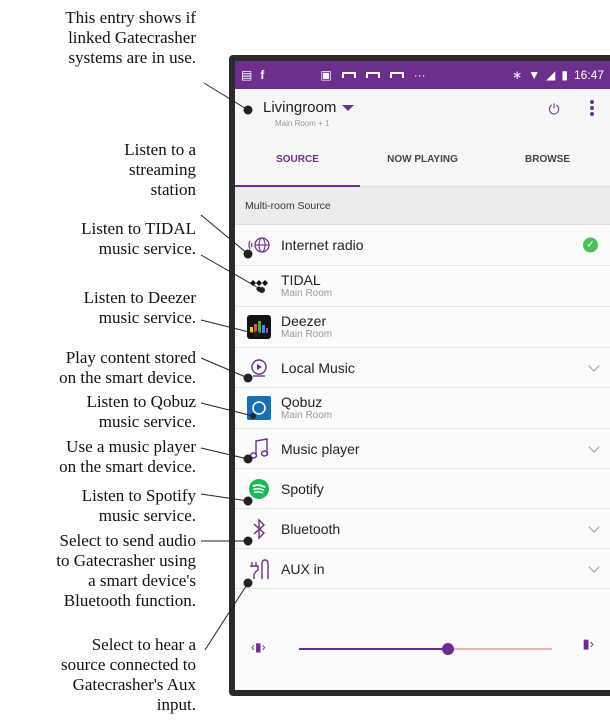 The image size is (610, 721). Describe the element at coordinates (322, 245) in the screenshot. I see `source-name: Internet radio` at that location.